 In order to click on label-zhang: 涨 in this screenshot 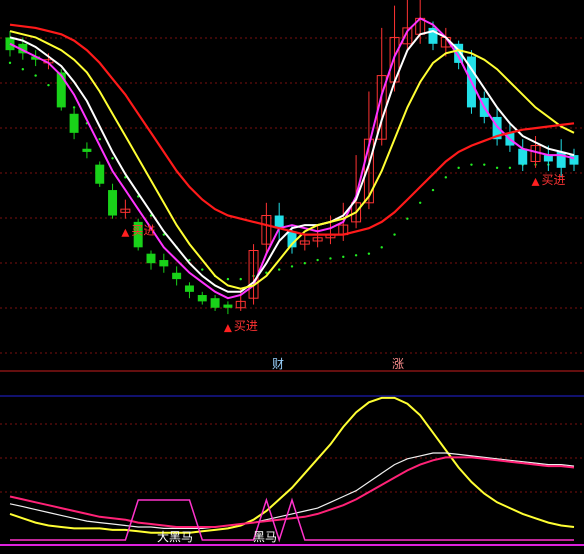, I will do `click(398, 363)`.